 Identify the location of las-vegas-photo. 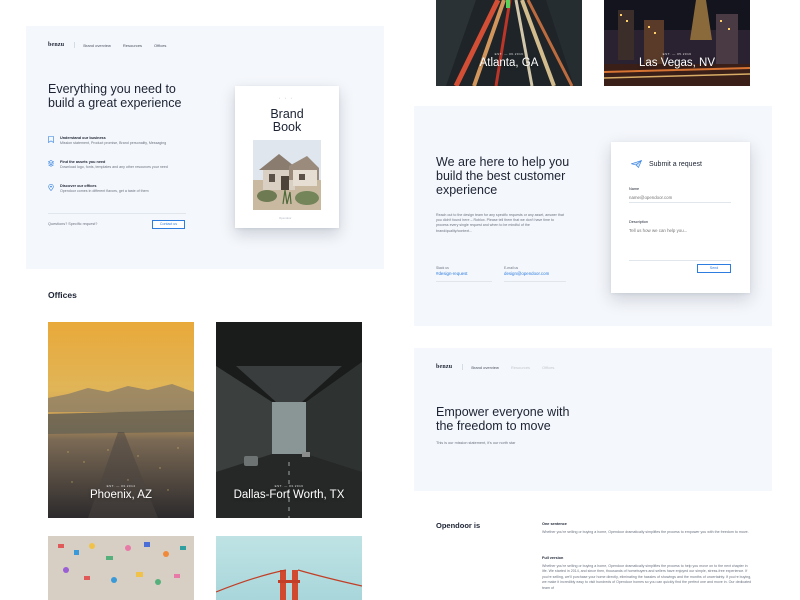
(677, 43).